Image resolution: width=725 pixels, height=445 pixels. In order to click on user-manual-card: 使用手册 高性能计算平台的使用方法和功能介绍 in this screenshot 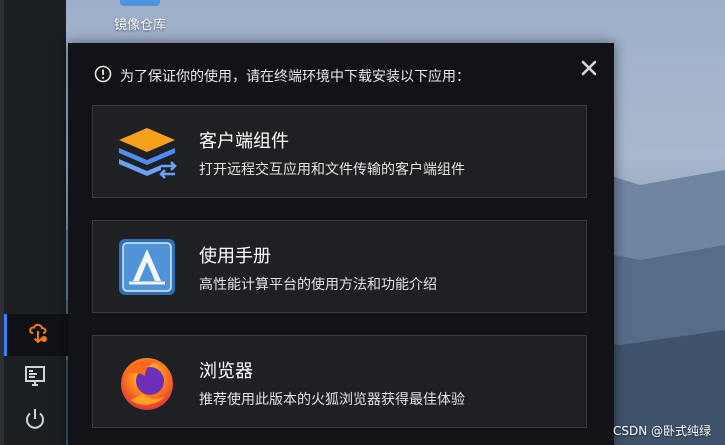, I will do `click(339, 266)`.